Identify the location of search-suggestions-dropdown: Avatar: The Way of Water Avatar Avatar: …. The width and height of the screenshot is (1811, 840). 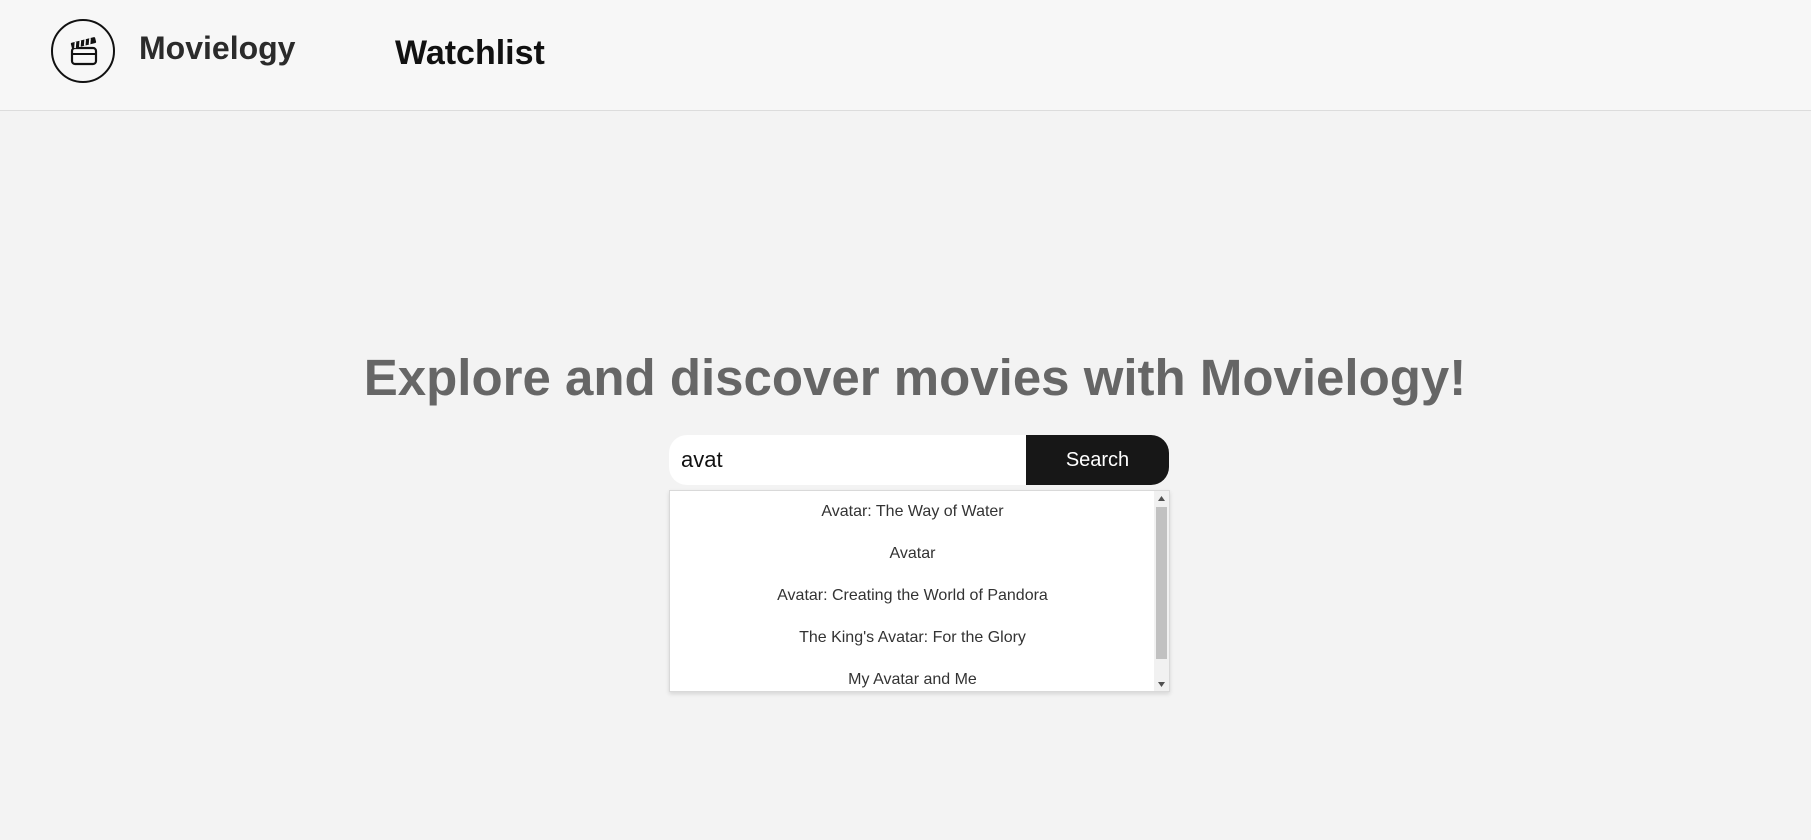
(919, 591).